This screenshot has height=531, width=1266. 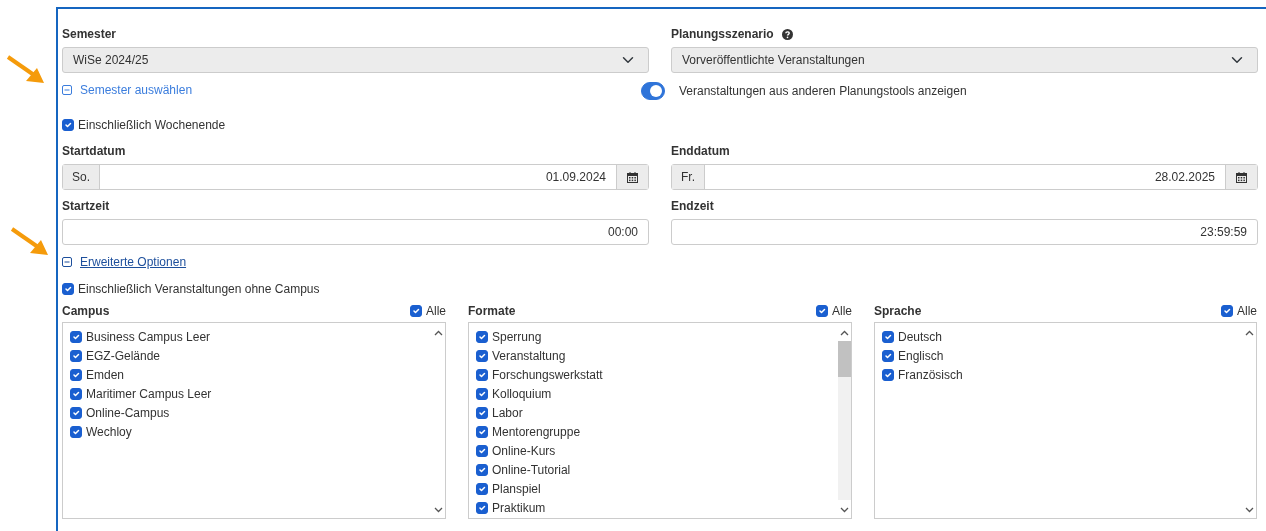 What do you see at coordinates (86, 206) in the screenshot?
I see `field-label: Startzeit` at bounding box center [86, 206].